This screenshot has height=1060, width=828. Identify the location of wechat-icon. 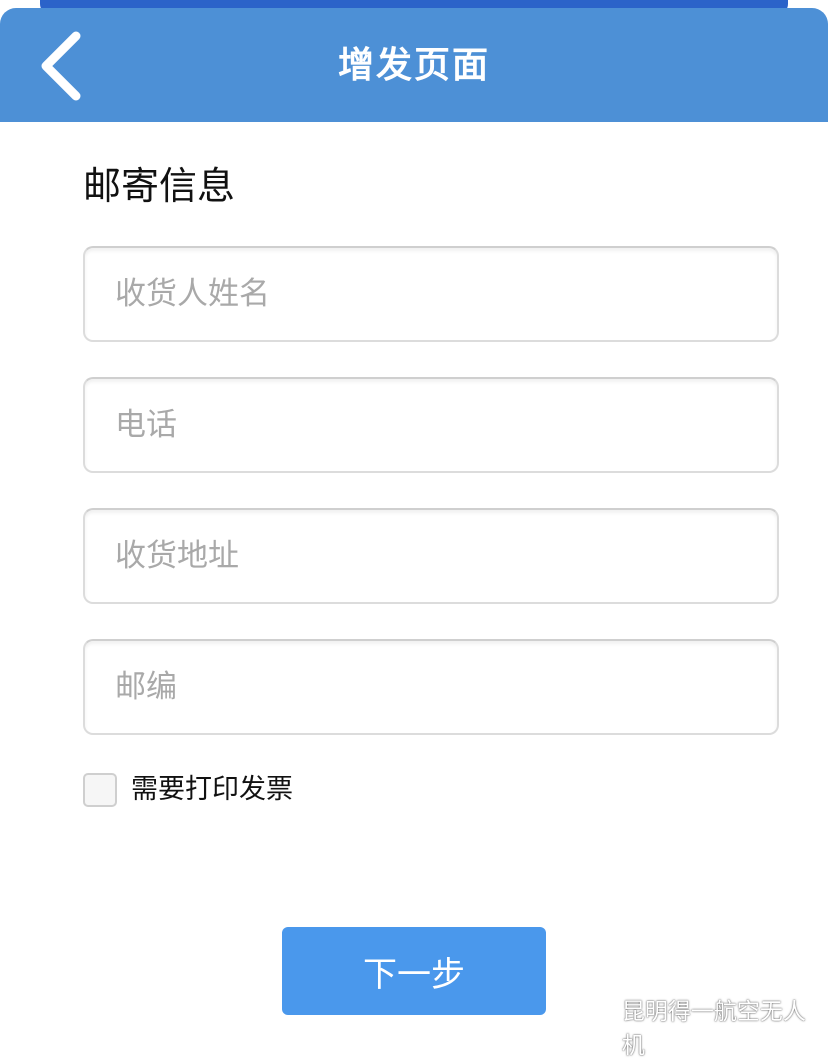
(602, 1025).